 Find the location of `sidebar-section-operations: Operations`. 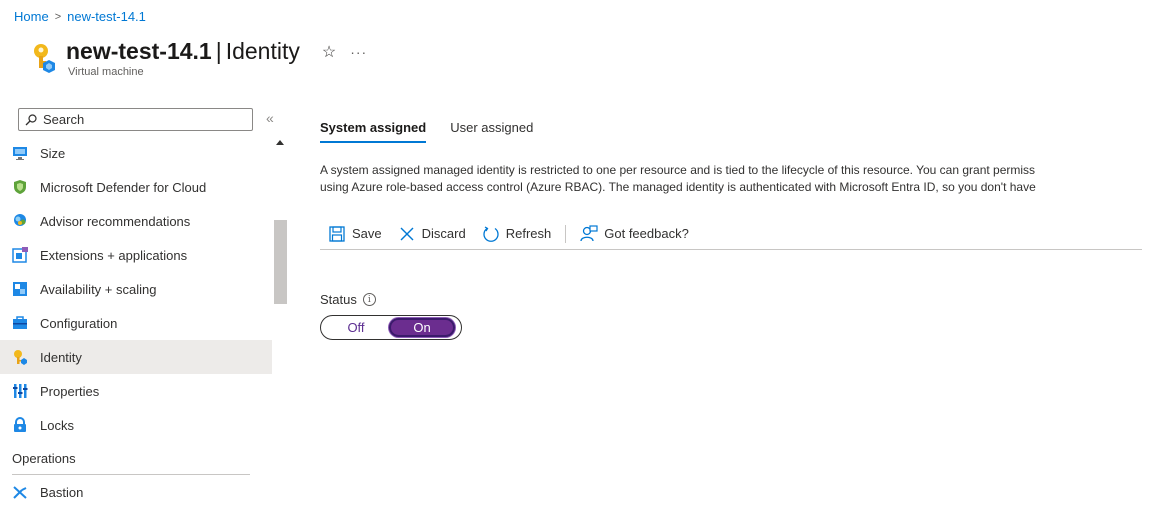

sidebar-section-operations: Operations is located at coordinates (44, 458).